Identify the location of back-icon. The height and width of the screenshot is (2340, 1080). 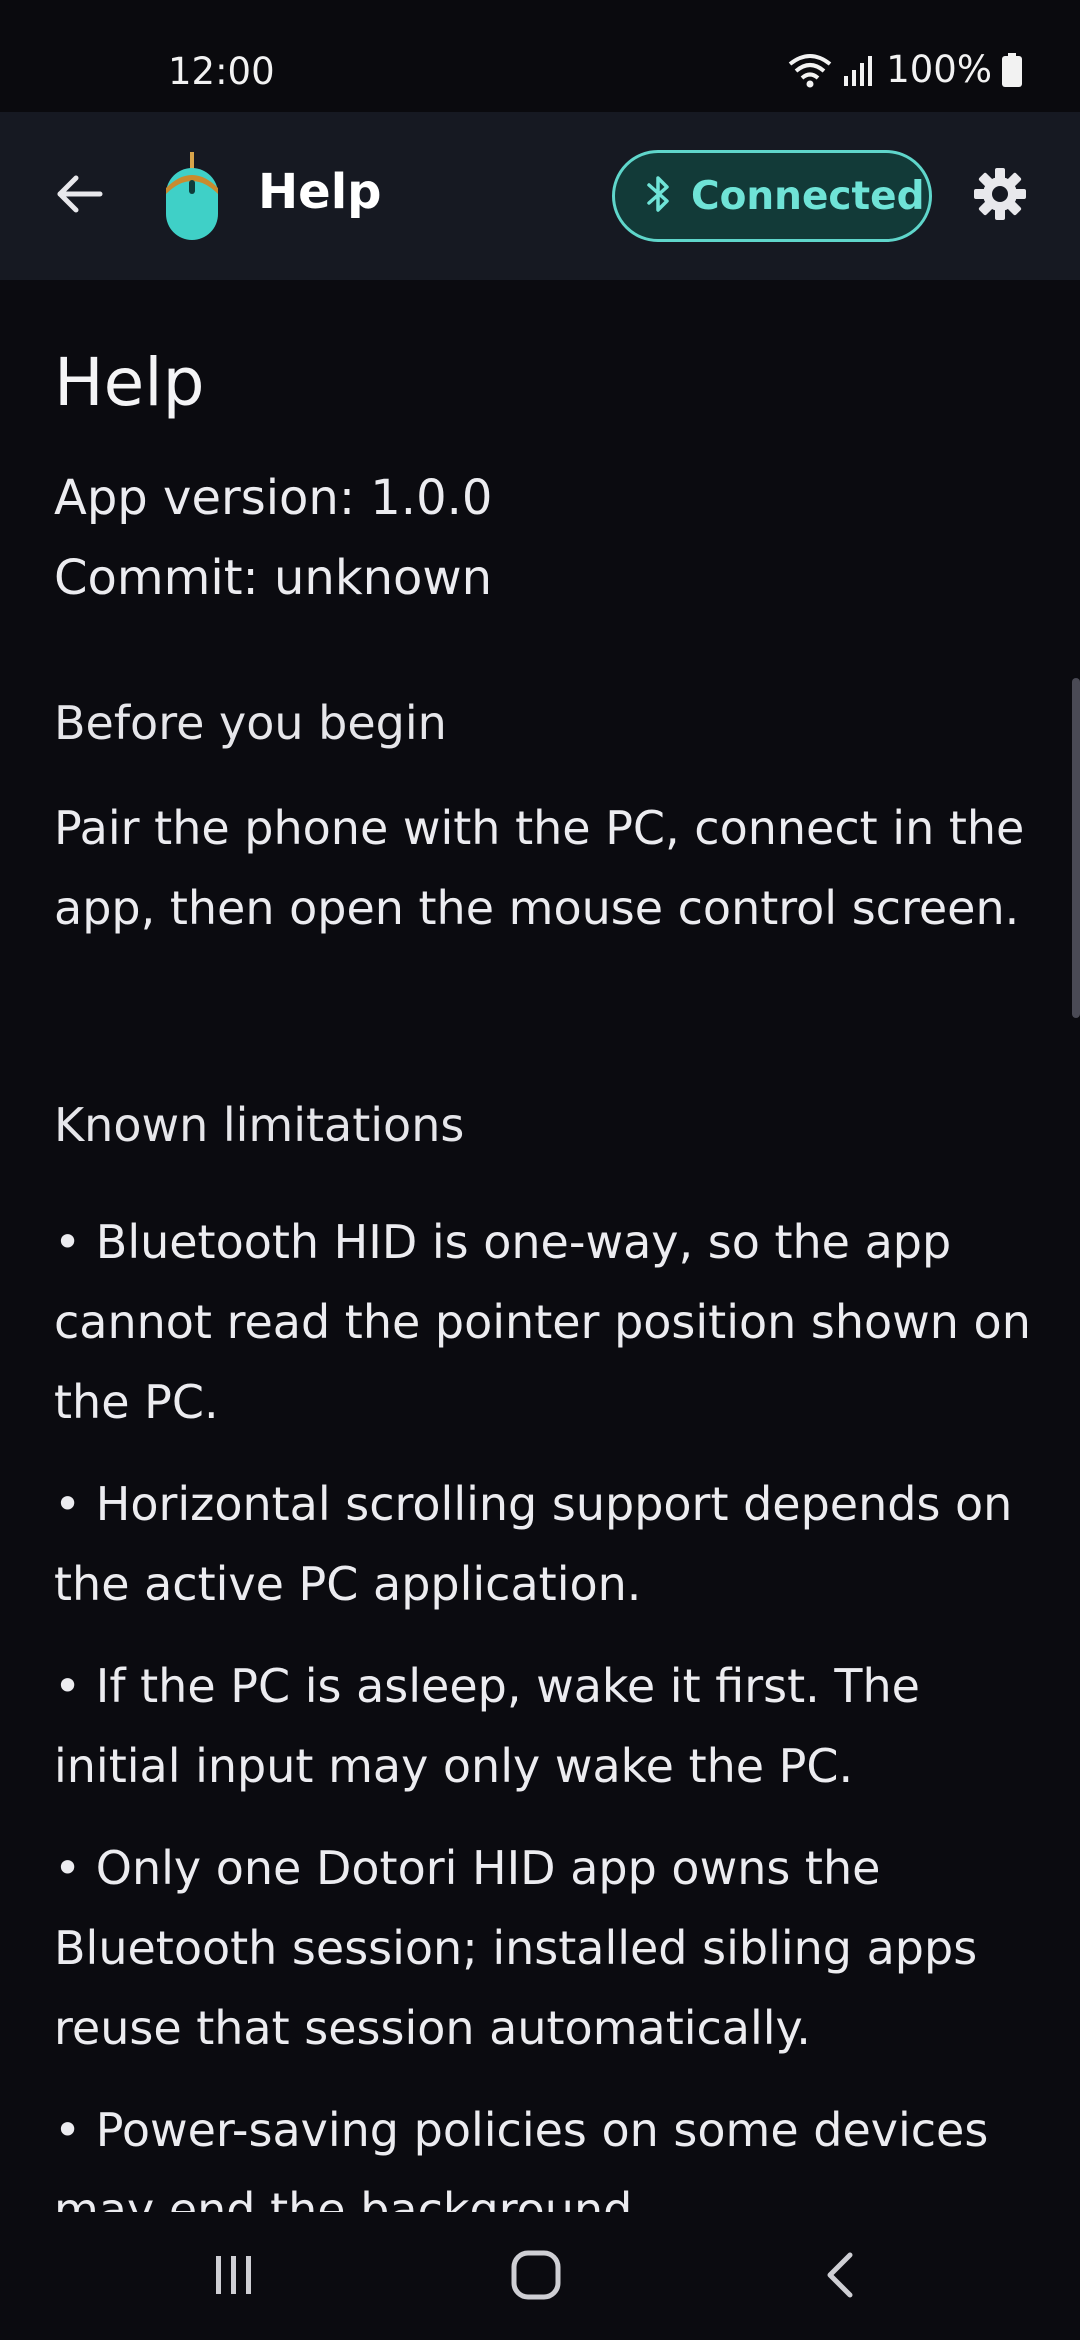
(840, 2277).